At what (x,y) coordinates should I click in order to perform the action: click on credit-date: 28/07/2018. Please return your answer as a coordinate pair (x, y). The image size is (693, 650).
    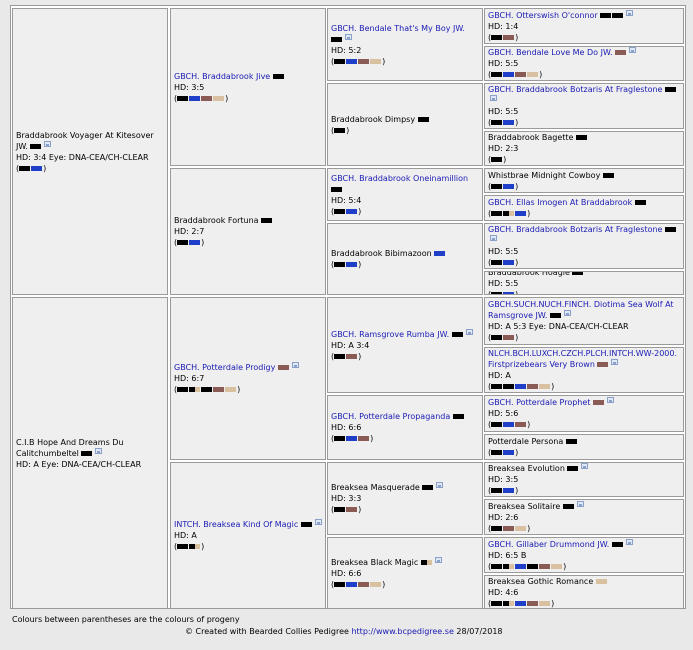
    Looking at the image, I should click on (479, 631).